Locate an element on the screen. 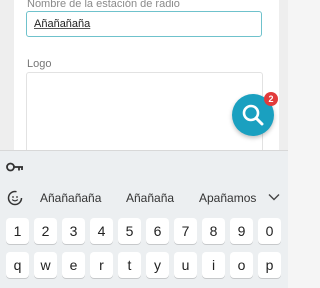 The height and width of the screenshot is (288, 320). chevron-down-icon is located at coordinates (274, 197).